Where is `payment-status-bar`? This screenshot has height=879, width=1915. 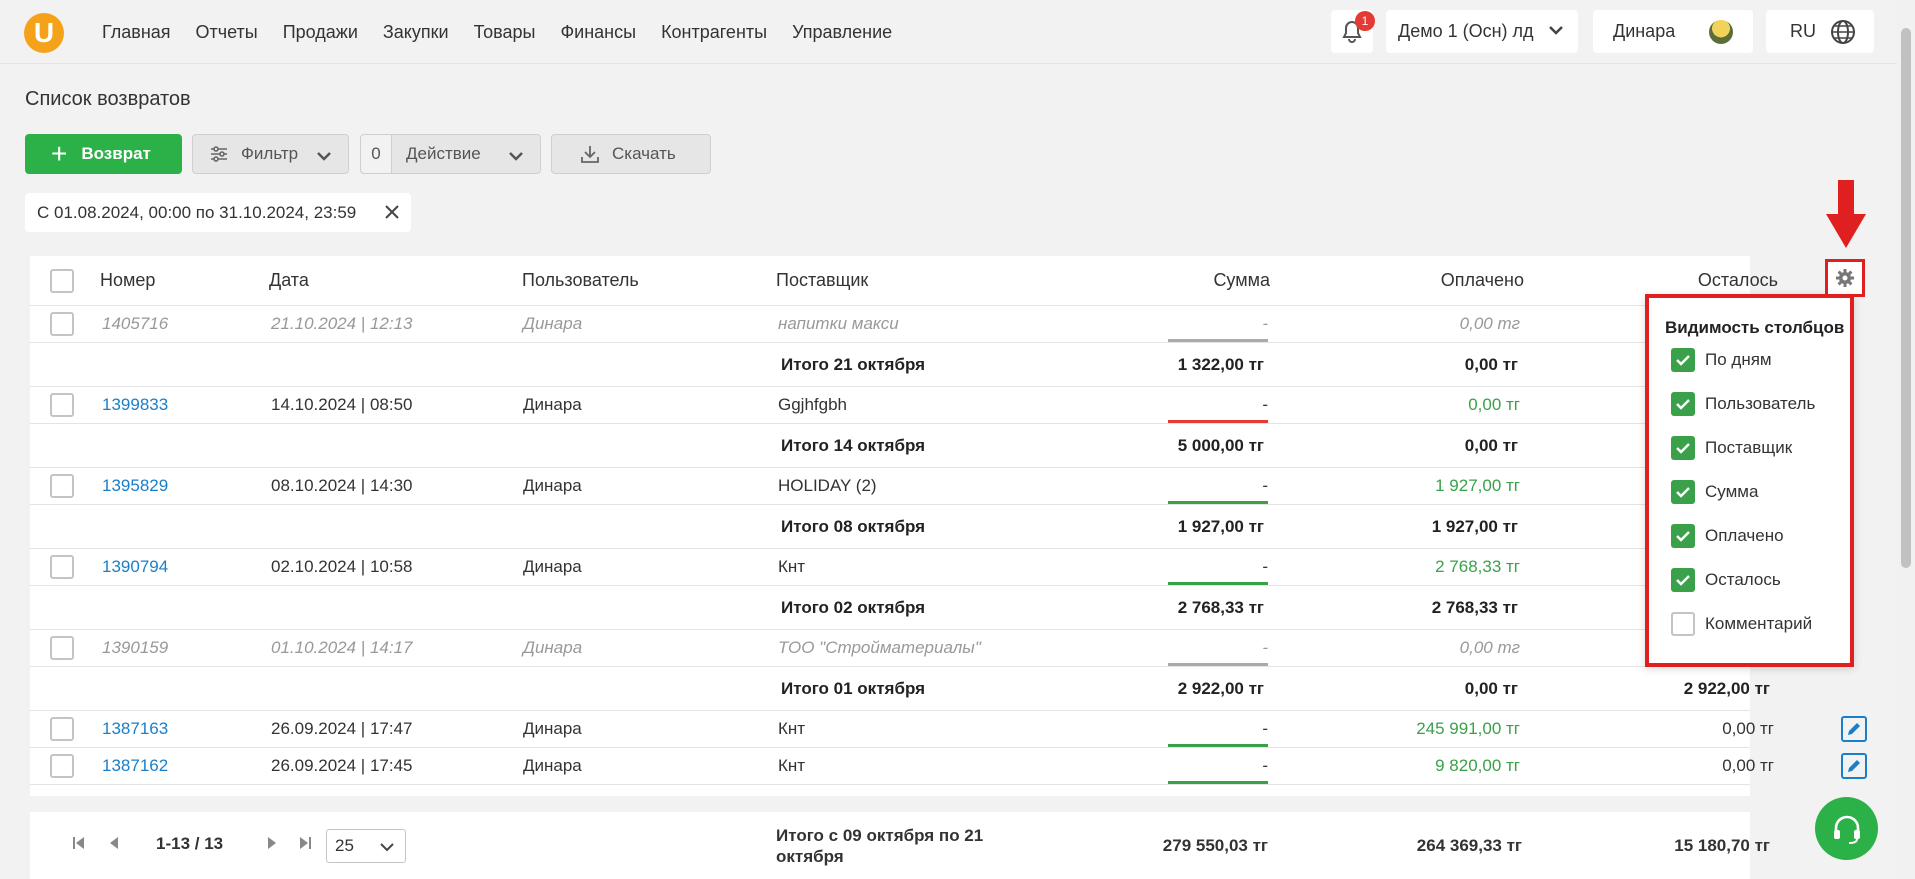 payment-status-bar is located at coordinates (1218, 421).